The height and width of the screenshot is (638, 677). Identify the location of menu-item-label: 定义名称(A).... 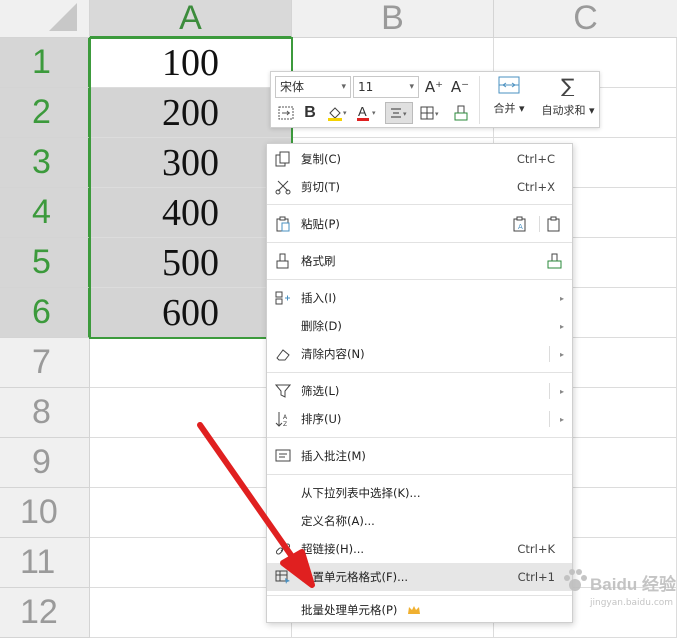
(338, 521).